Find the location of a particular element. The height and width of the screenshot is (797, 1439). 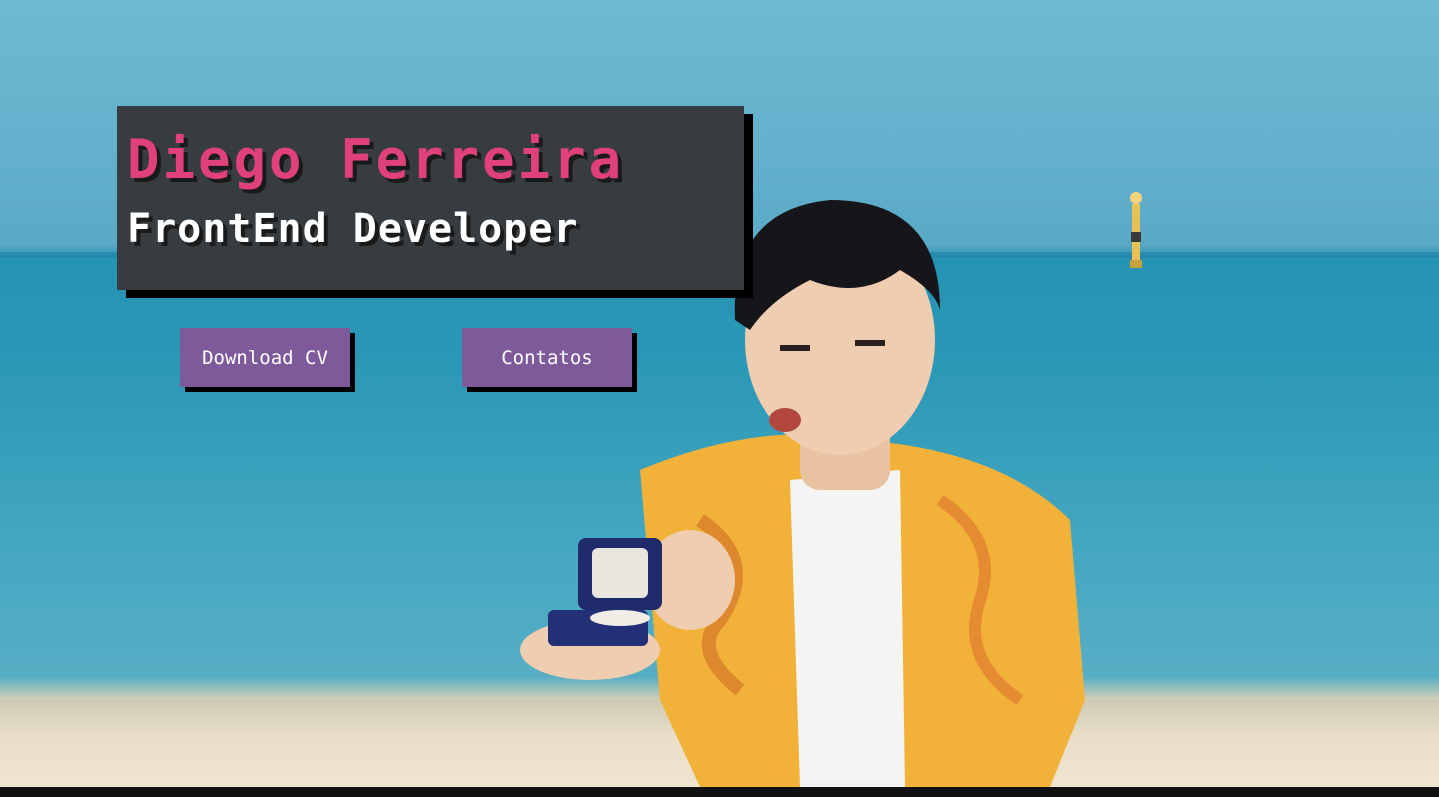

developer-name: Diego Ferreira is located at coordinates (376, 159).